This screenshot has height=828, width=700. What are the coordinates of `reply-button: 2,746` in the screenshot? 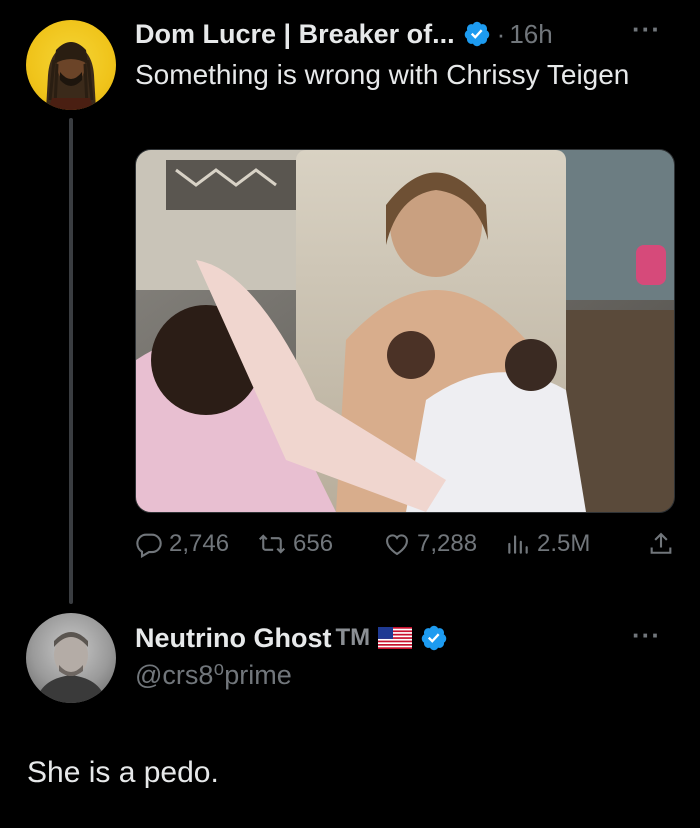 It's located at (182, 544).